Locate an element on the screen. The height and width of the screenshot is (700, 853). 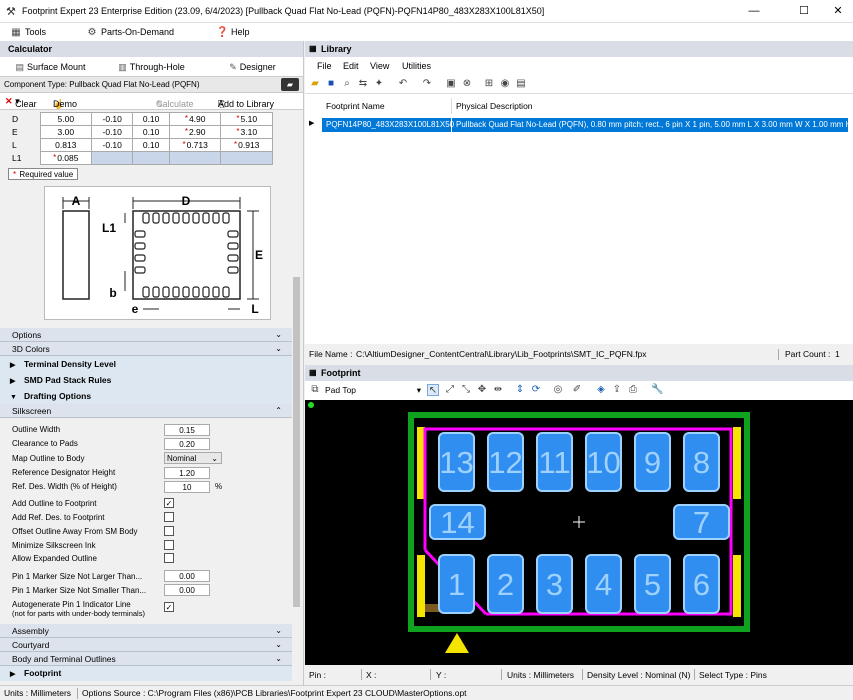
autogen-label: Autogenerate Pin 1 Indicator Line is located at coordinates (71, 604).